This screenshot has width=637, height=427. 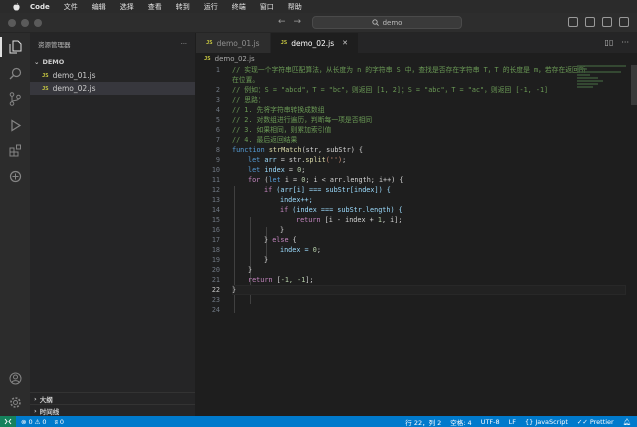 What do you see at coordinates (282, 22) in the screenshot?
I see `back-arrow-icon: ←` at bounding box center [282, 22].